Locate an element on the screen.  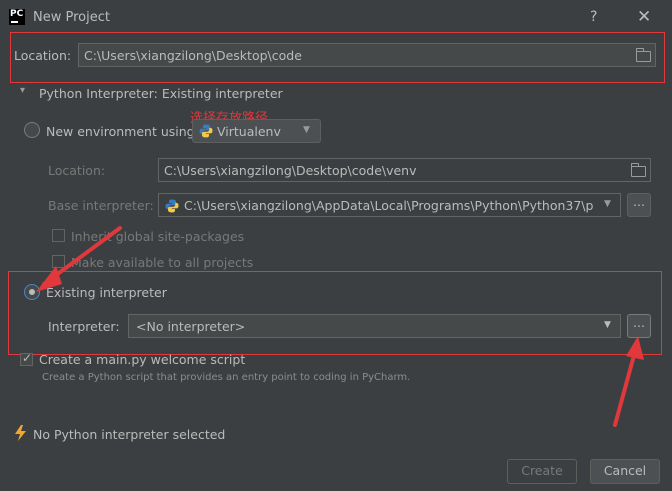
status-text: No Python interpreter selected is located at coordinates (129, 434).